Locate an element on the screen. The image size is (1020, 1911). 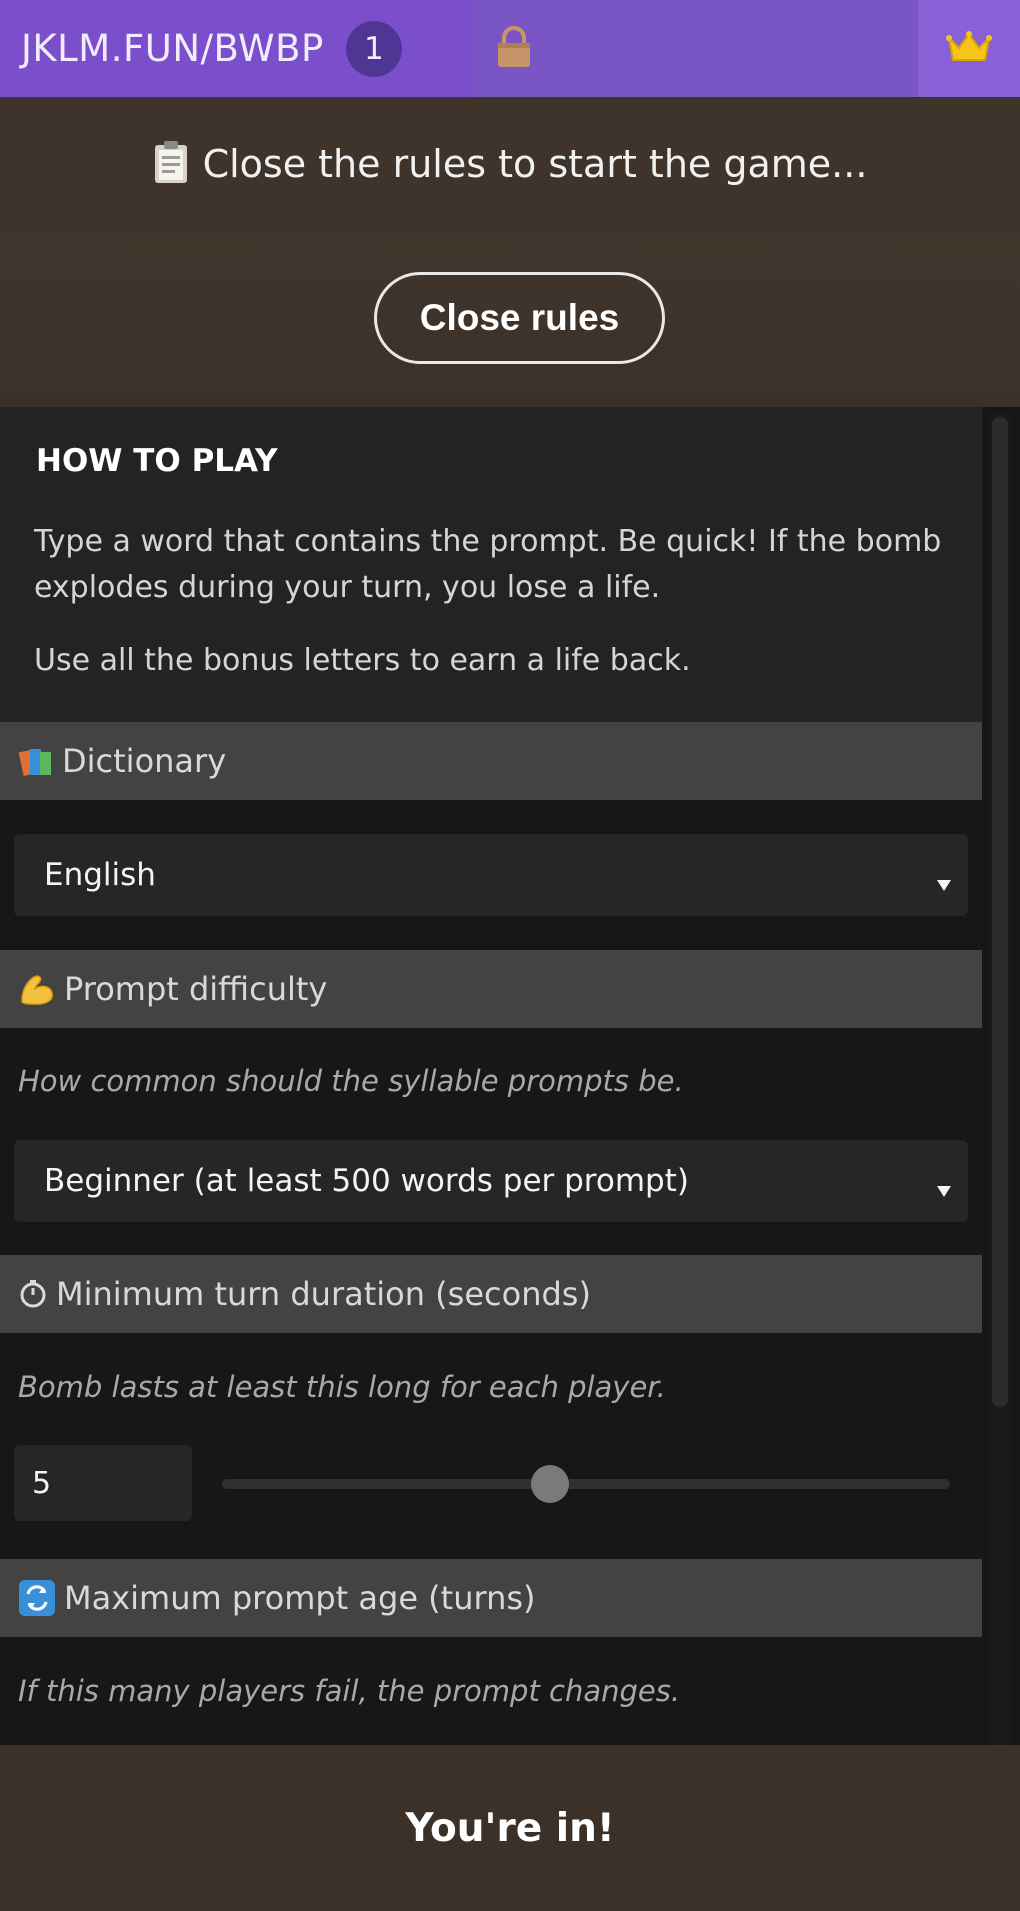
lock-area is located at coordinates (695, 48).